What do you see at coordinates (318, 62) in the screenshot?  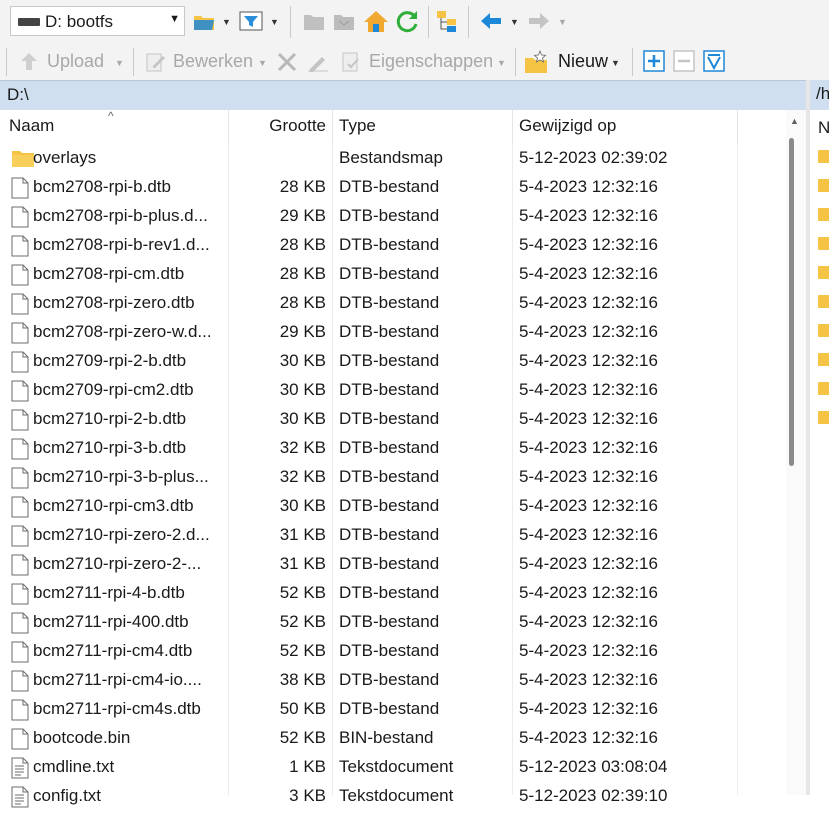 I see `rename-button` at bounding box center [318, 62].